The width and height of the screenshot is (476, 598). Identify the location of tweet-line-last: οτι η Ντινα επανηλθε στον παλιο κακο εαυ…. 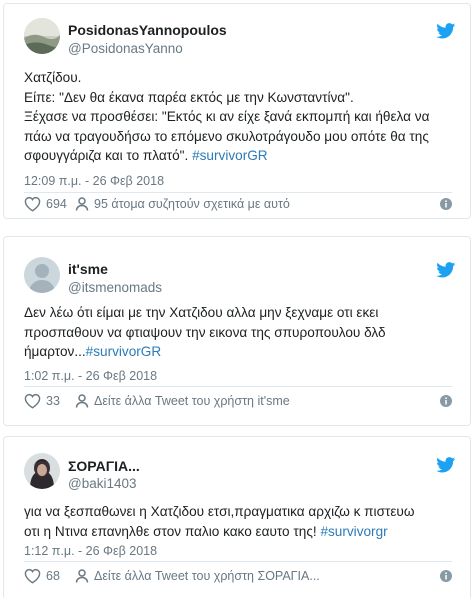
(238, 532).